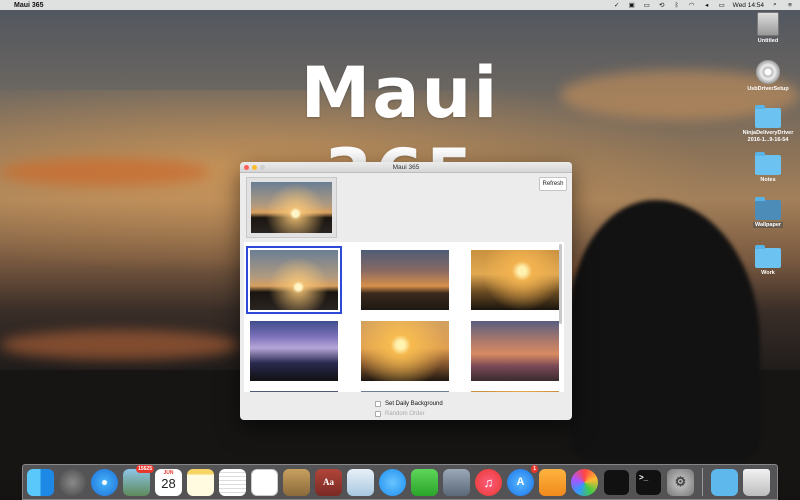 The image size is (800, 500). What do you see at coordinates (775, 5) in the screenshot?
I see `search-icon: ⌕` at bounding box center [775, 5].